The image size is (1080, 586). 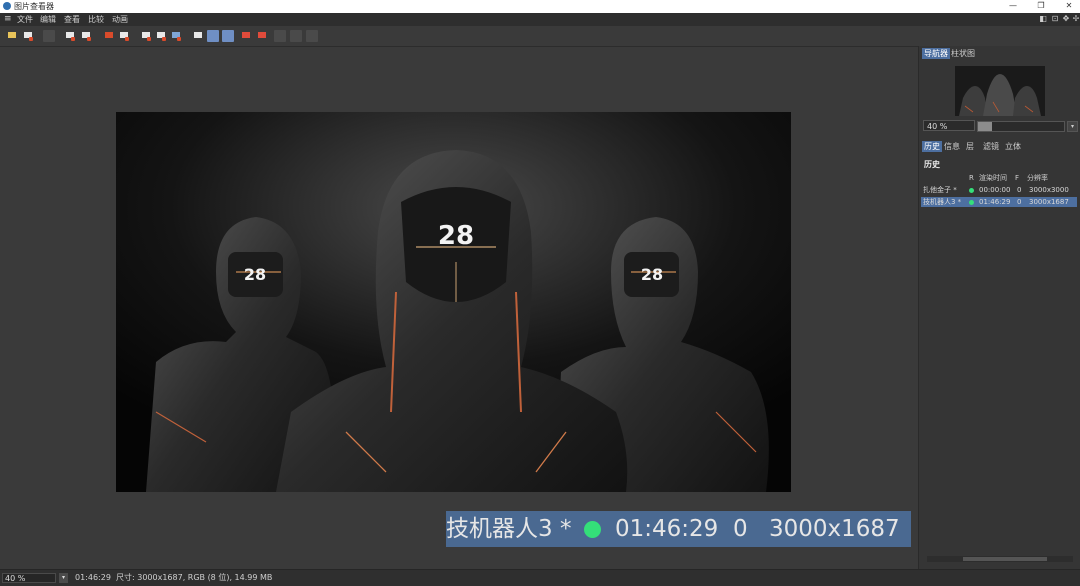 I want to click on move-icon: ✥, so click(x=1066, y=19).